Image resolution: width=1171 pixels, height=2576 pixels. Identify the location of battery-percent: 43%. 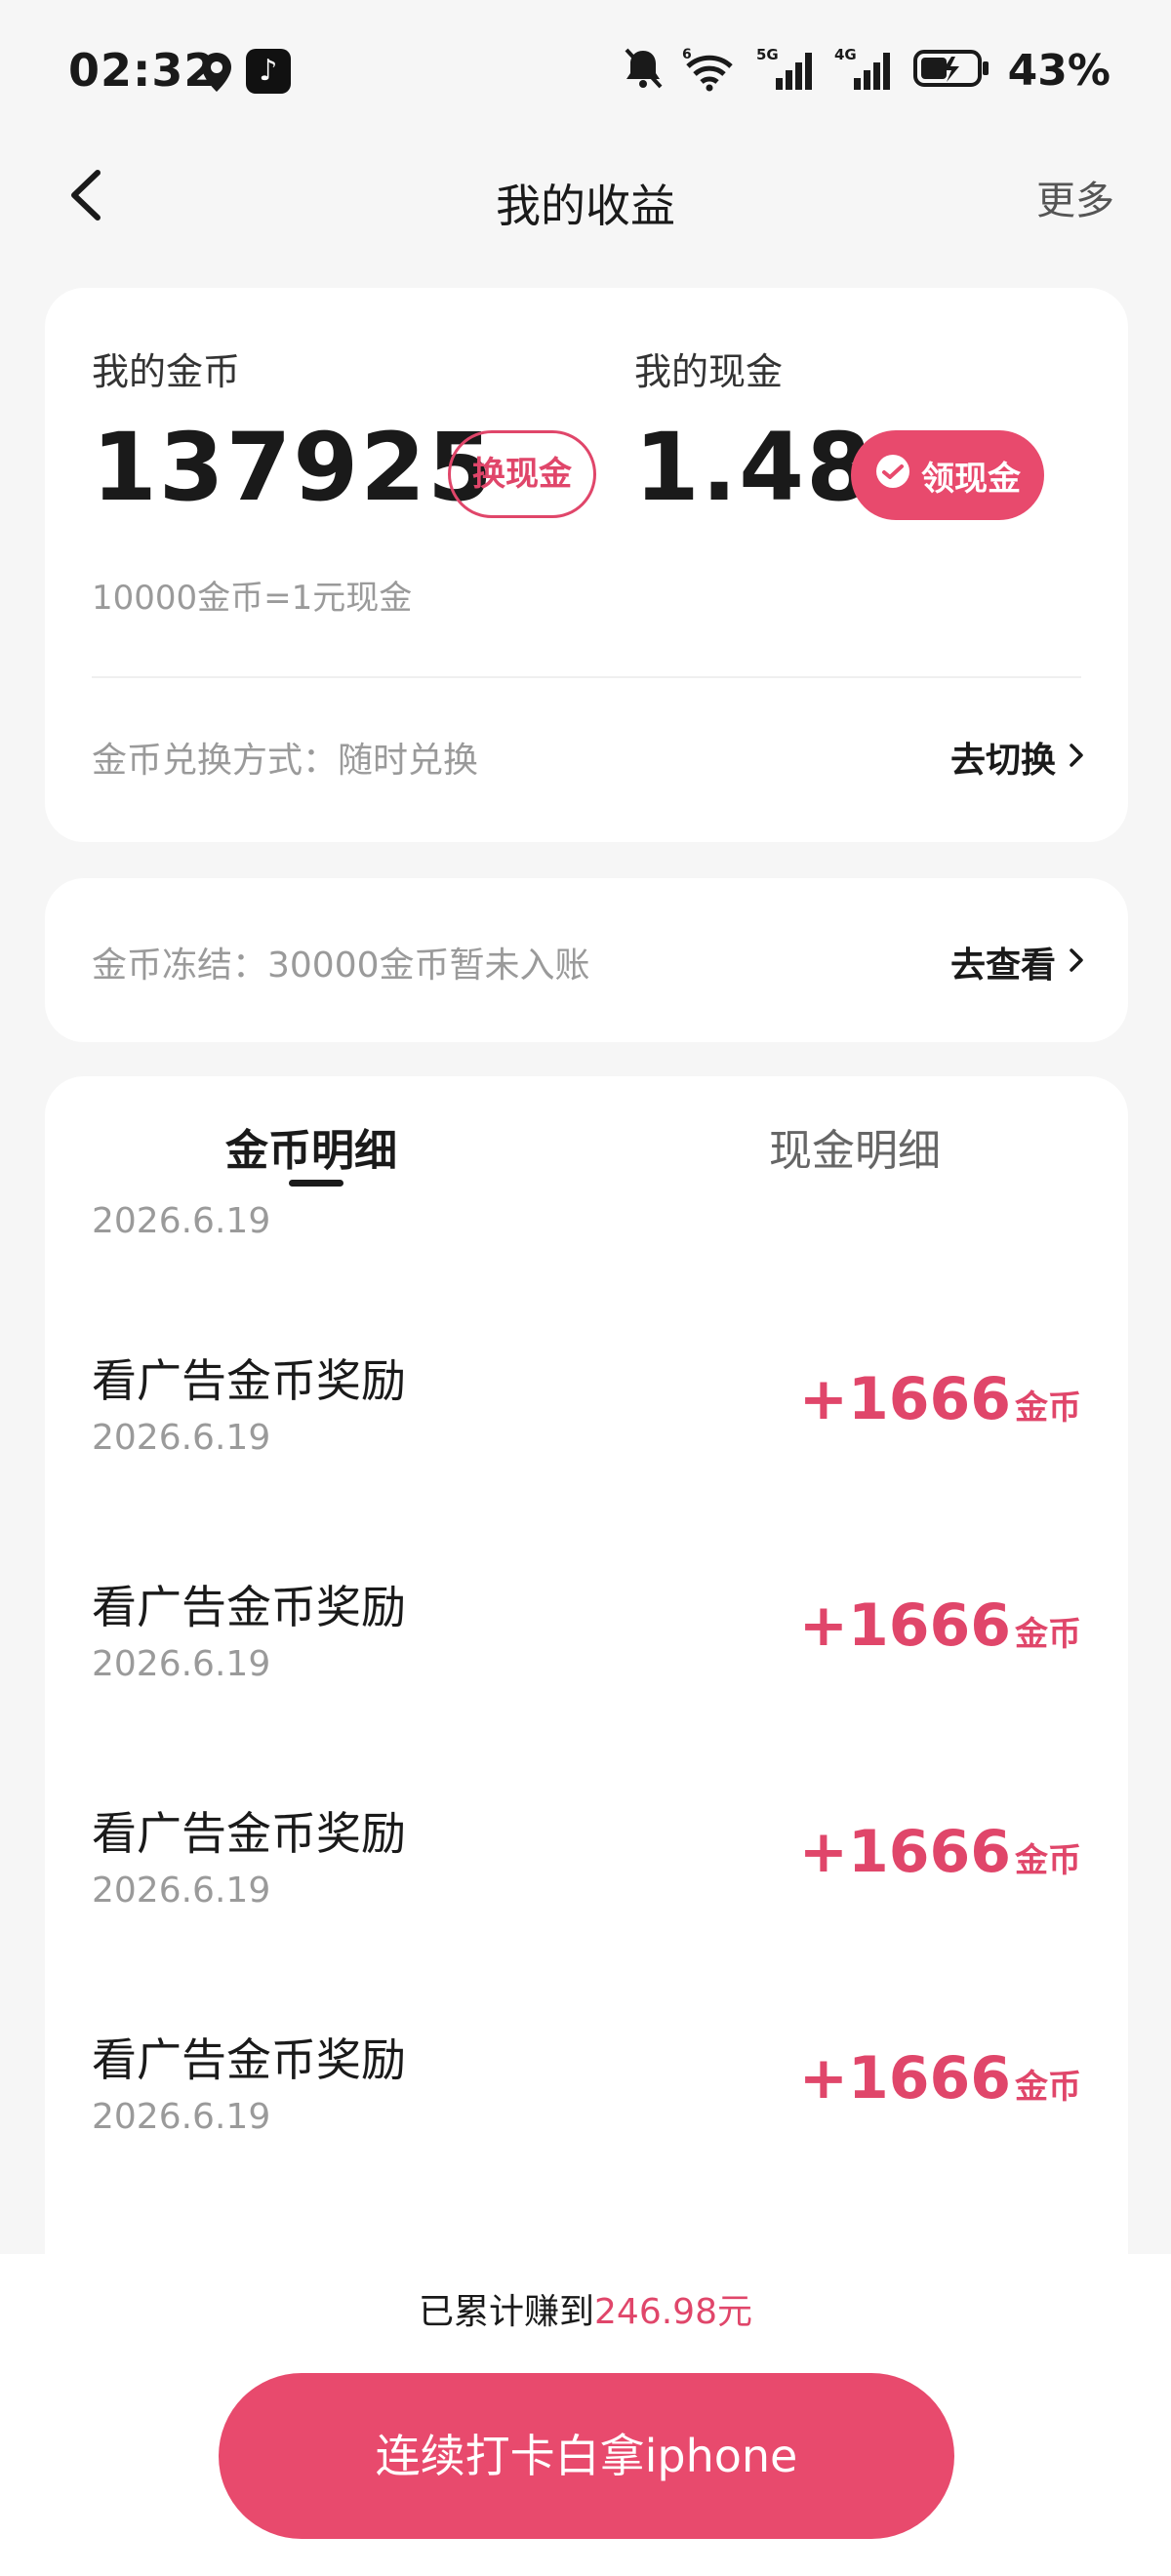
(1058, 70).